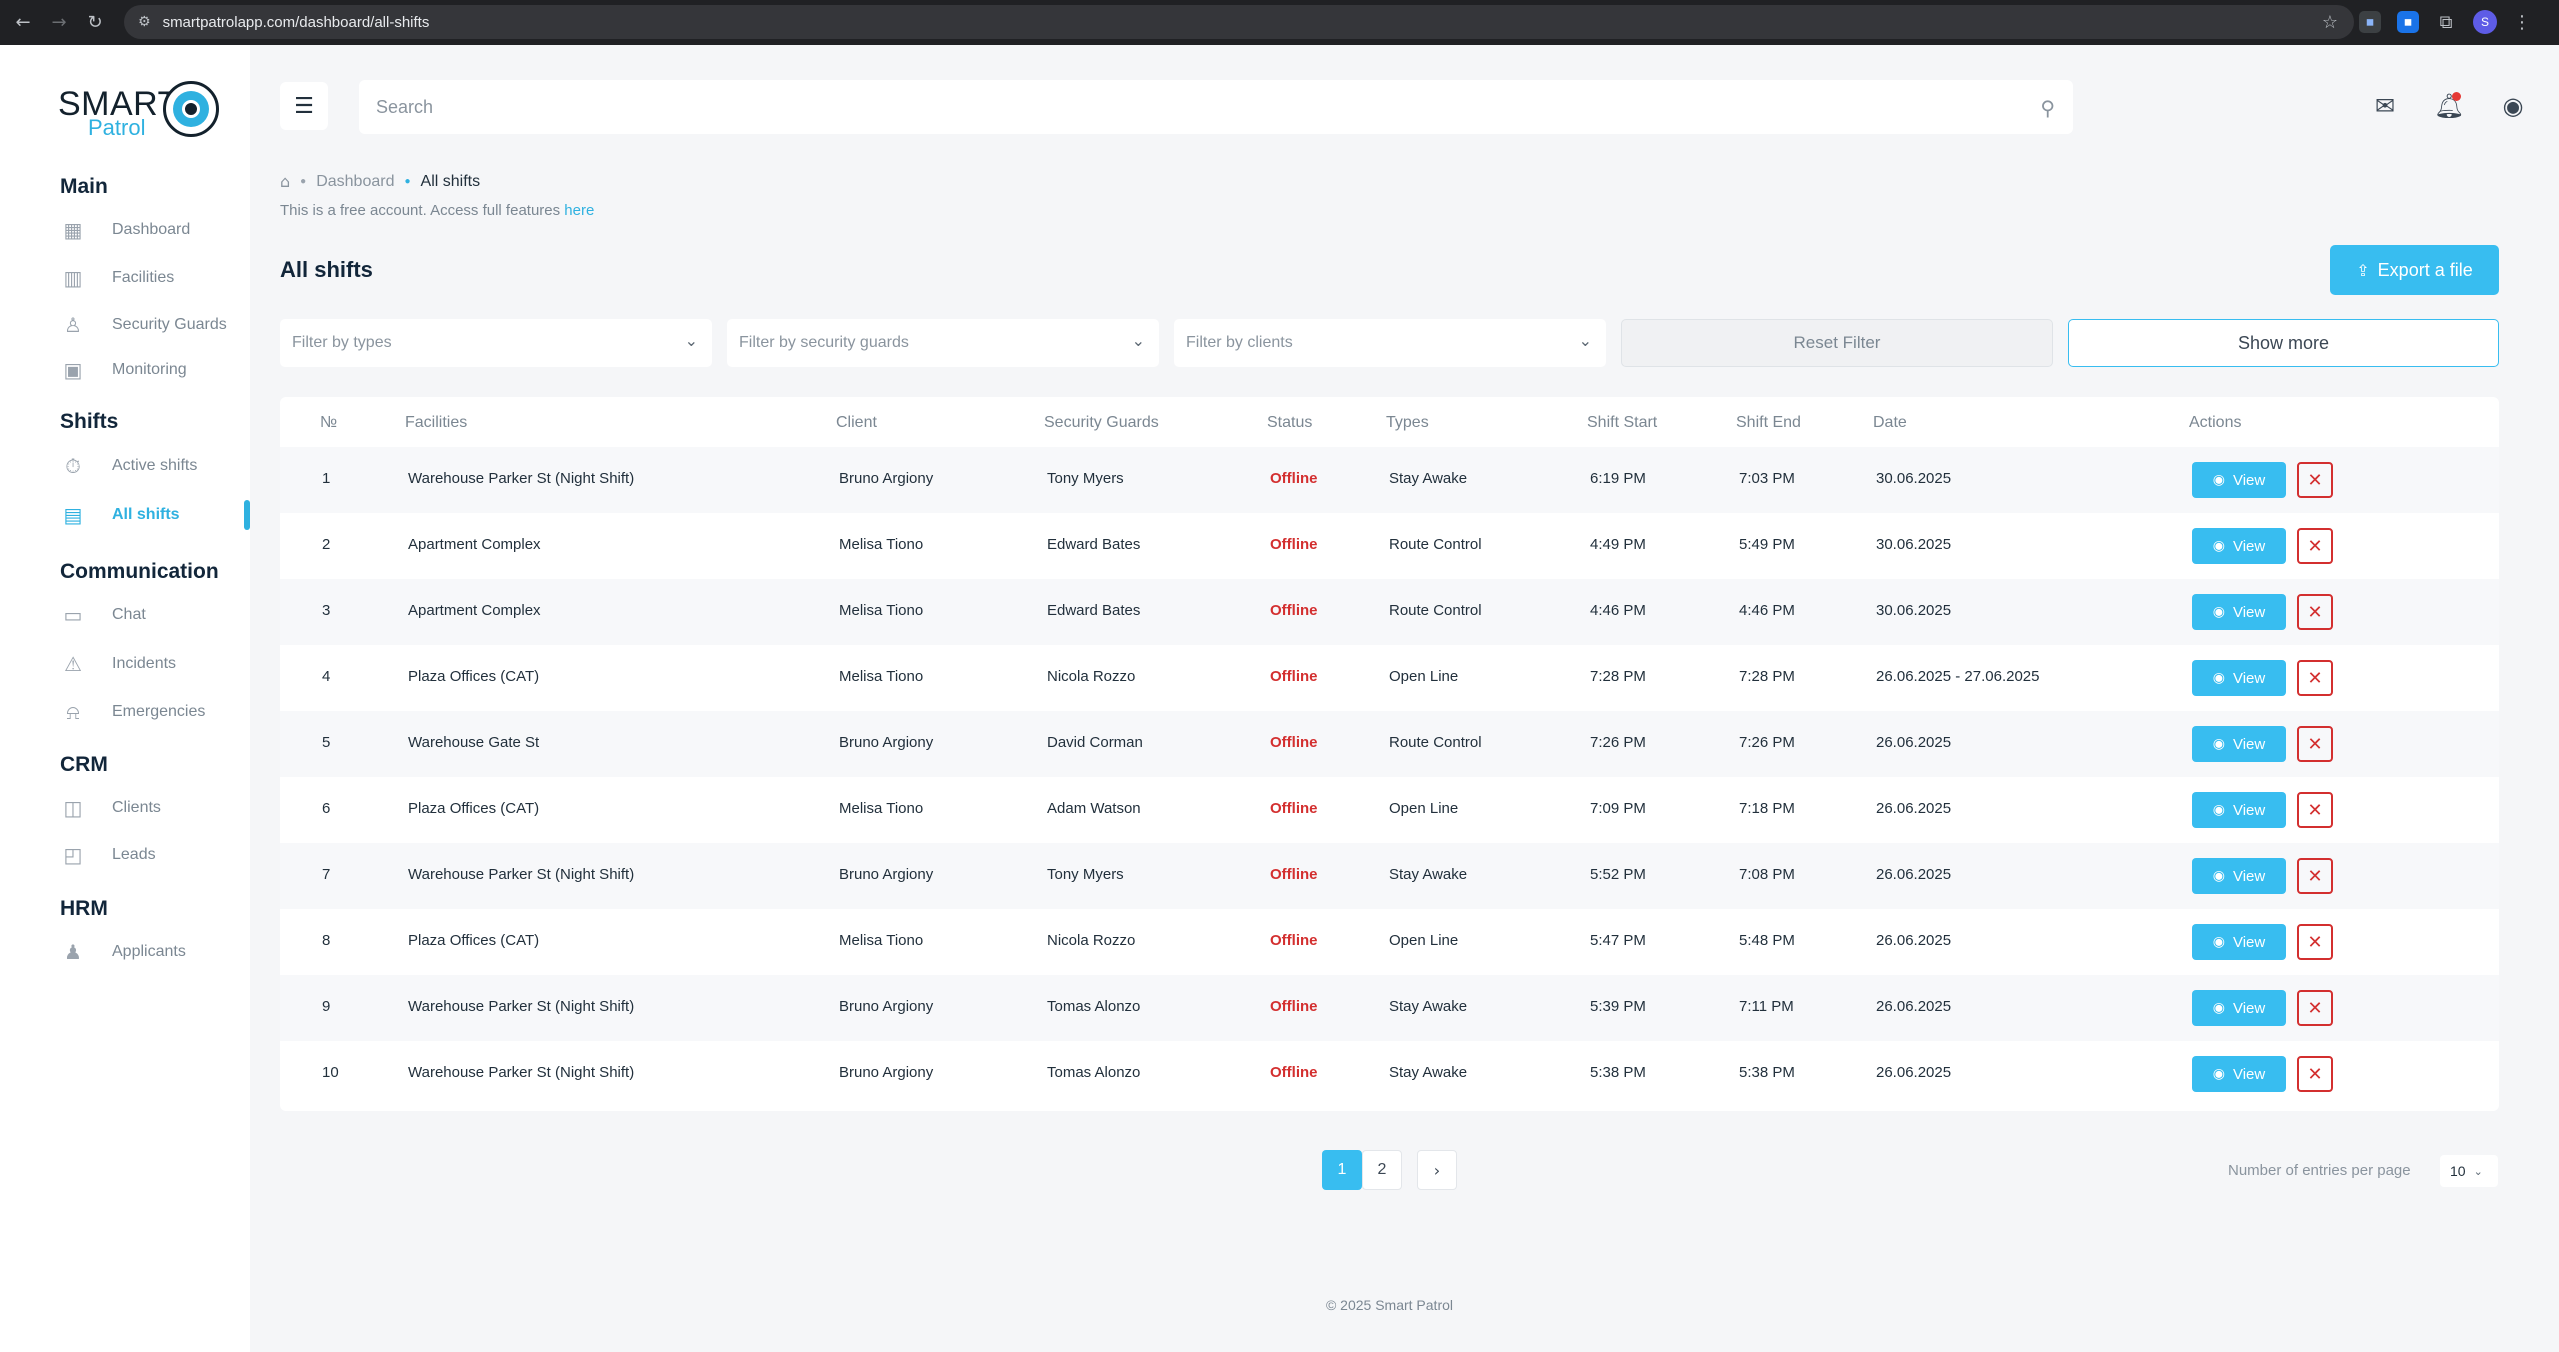 The image size is (2559, 1352). I want to click on pagination-page-2: 2, so click(1382, 1170).